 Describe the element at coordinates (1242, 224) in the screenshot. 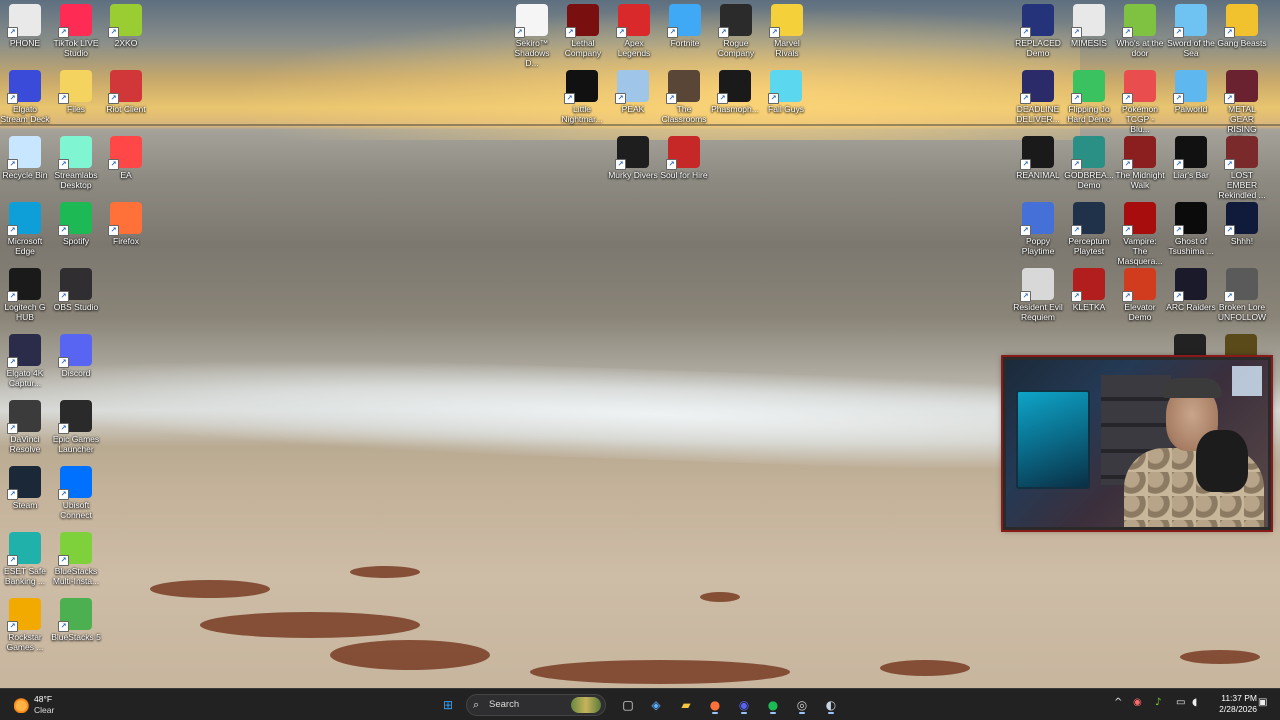

I see `desktop-icon-shhh: ↗ Shhh!` at that location.